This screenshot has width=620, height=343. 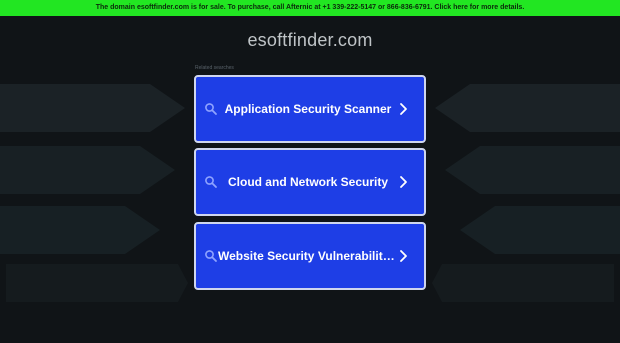 I want to click on related-search-label: Application Security Scanner, so click(x=308, y=109).